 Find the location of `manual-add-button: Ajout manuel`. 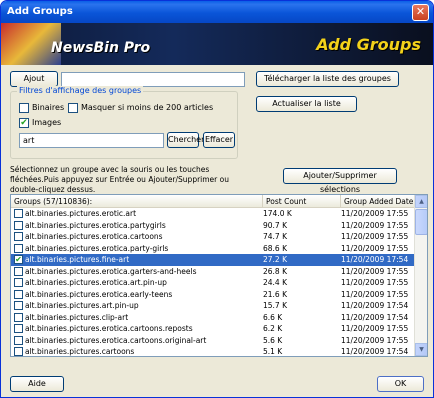

manual-add-button: Ajout manuel is located at coordinates (34, 84).